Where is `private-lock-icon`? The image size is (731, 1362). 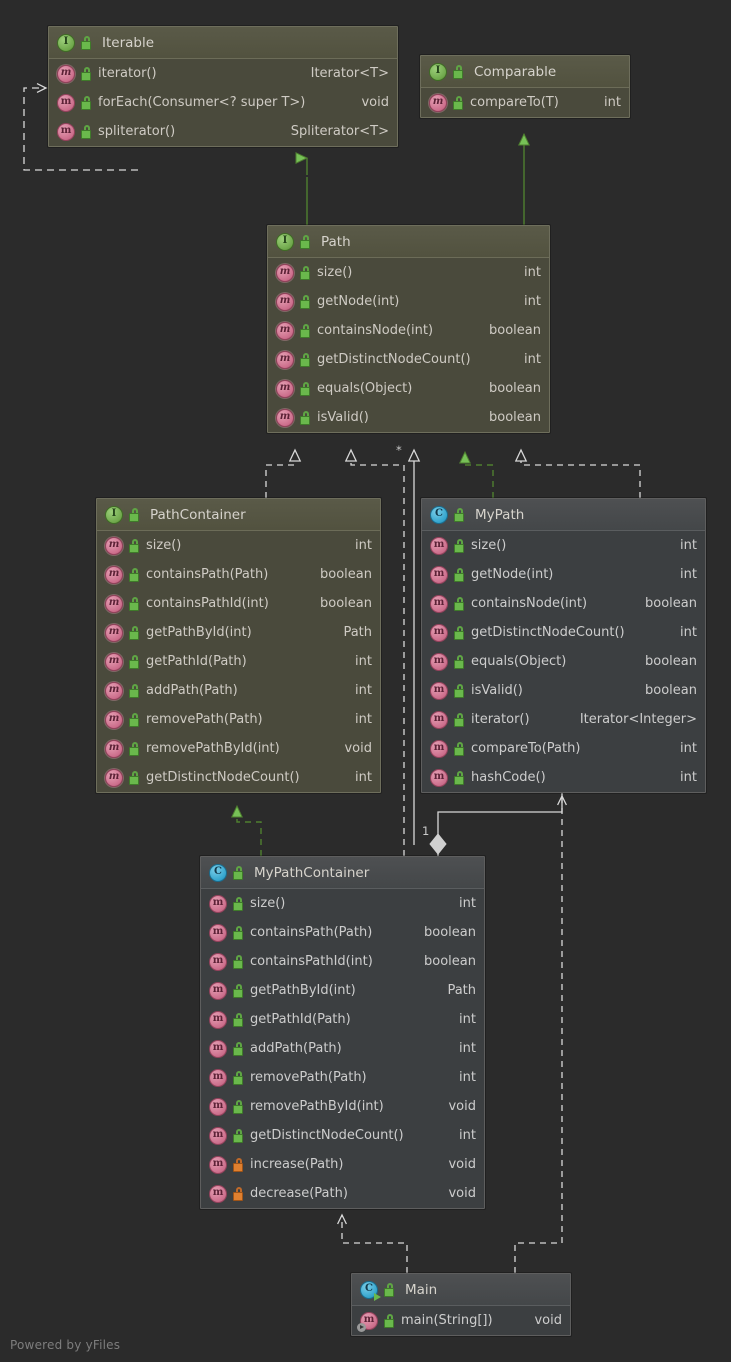
private-lock-icon is located at coordinates (238, 1164).